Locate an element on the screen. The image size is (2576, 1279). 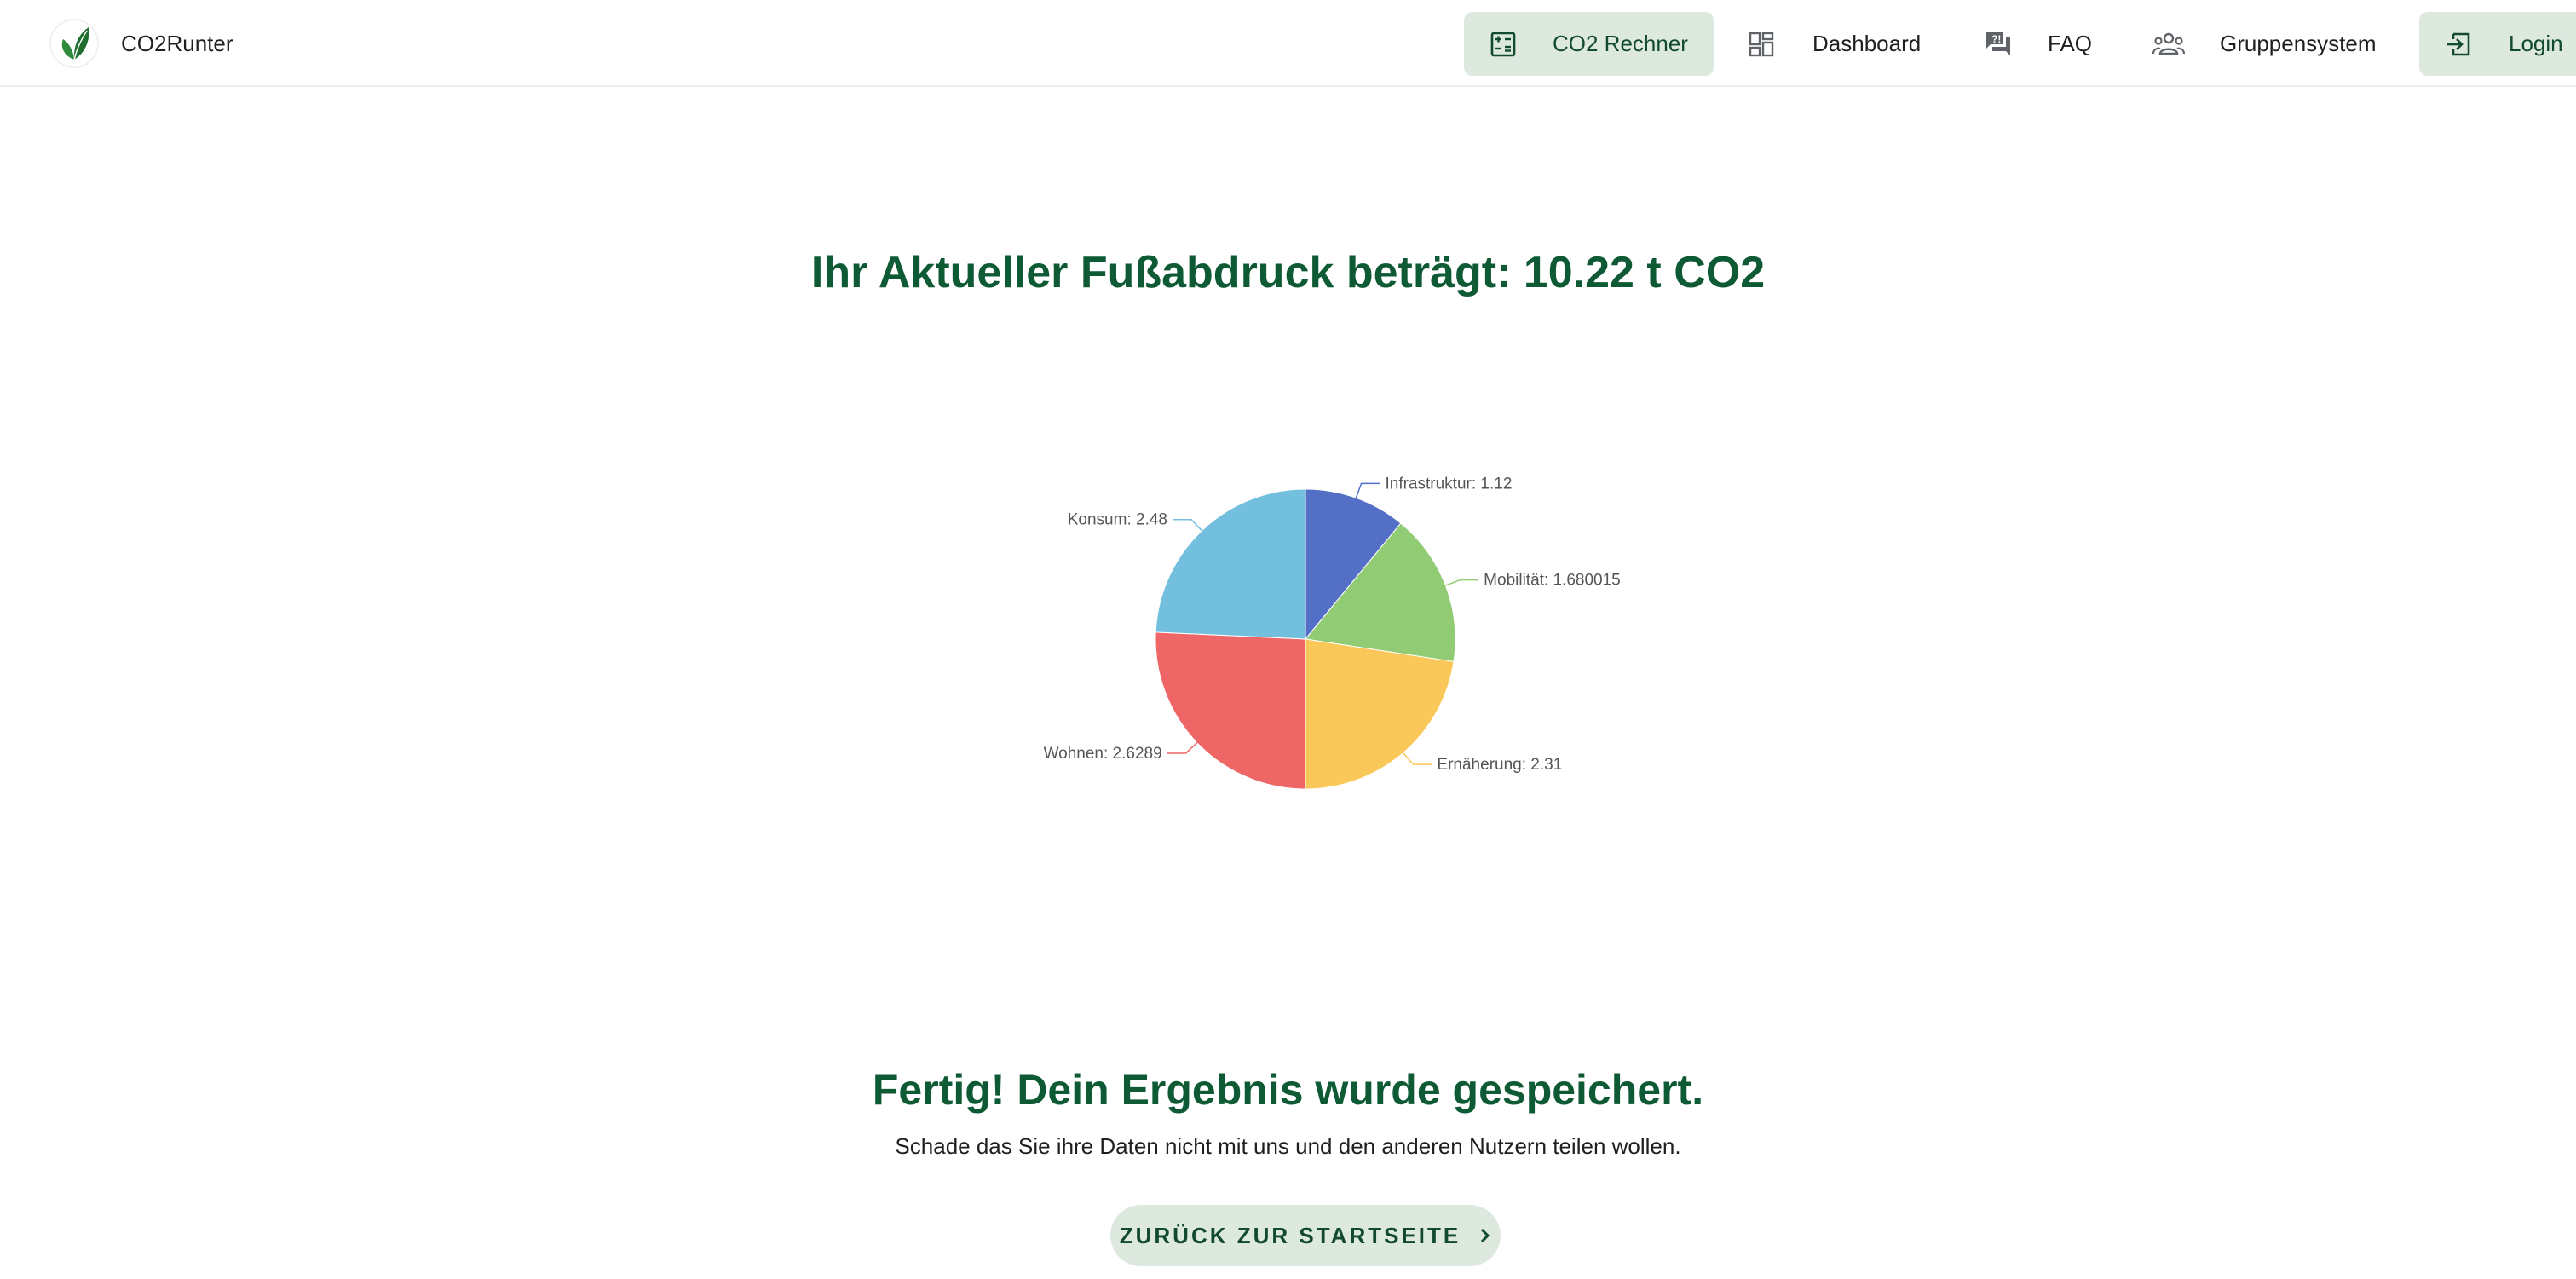
nav-co2-rechner: CO2 Rechner is located at coordinates (1589, 44).